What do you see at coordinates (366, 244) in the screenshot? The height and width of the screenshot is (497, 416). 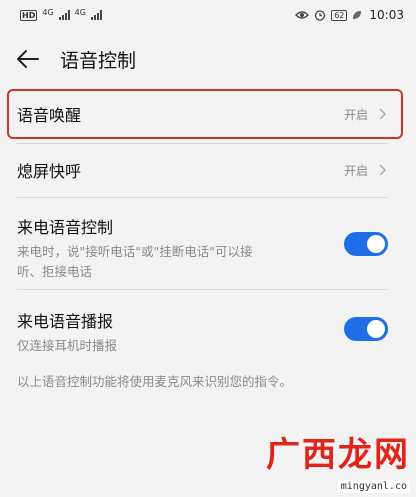 I see `incoming-call-voice-control-toggle` at bounding box center [366, 244].